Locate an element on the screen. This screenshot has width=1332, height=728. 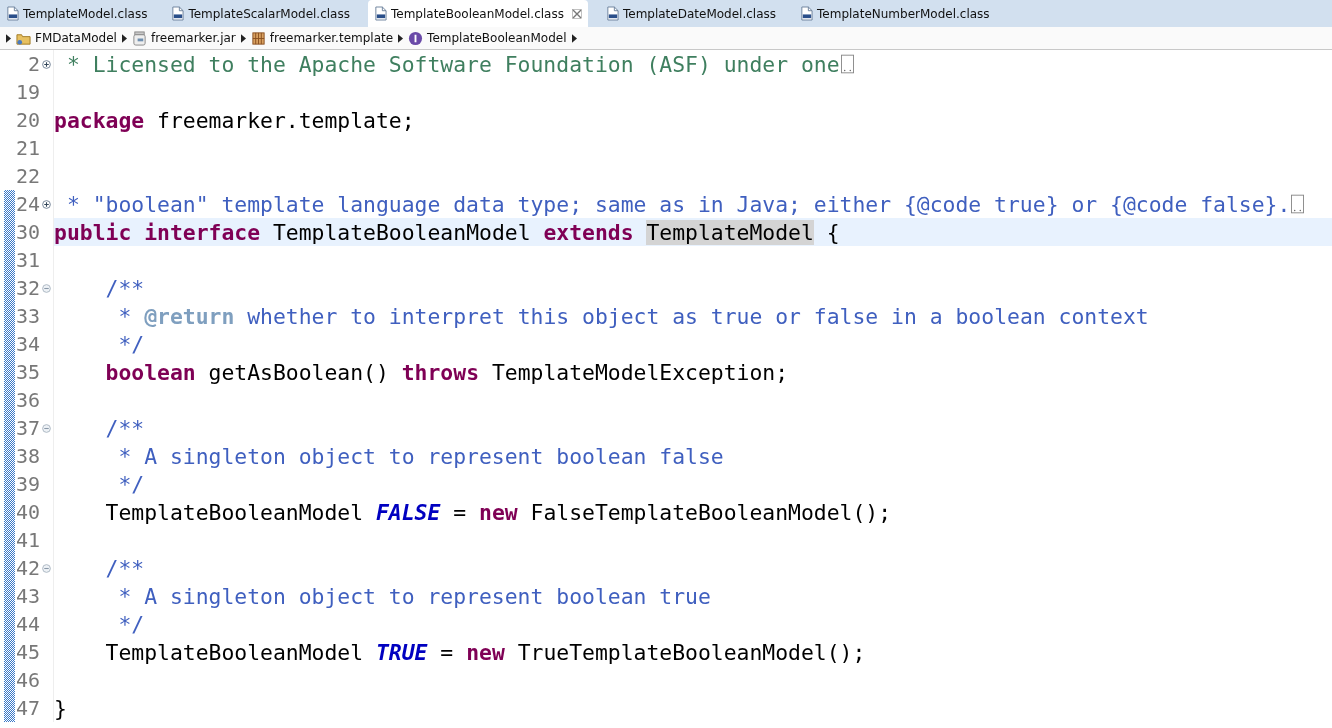
code-text: TrueTemplateBooleanModel(); is located at coordinates (691, 652).